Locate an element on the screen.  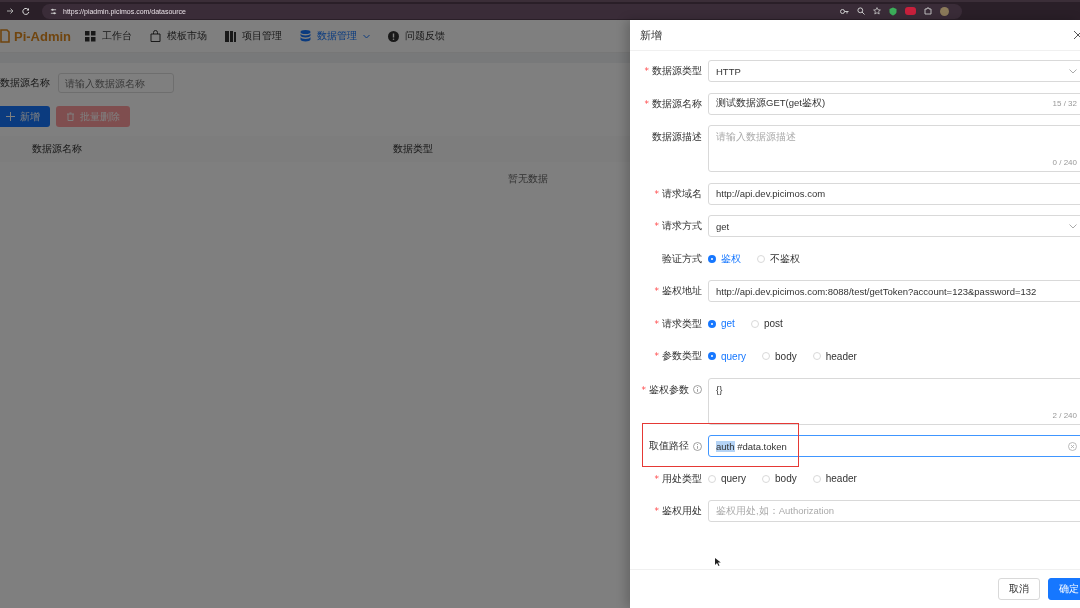
dialog-button: 确定 is located at coordinates (1064, 589).